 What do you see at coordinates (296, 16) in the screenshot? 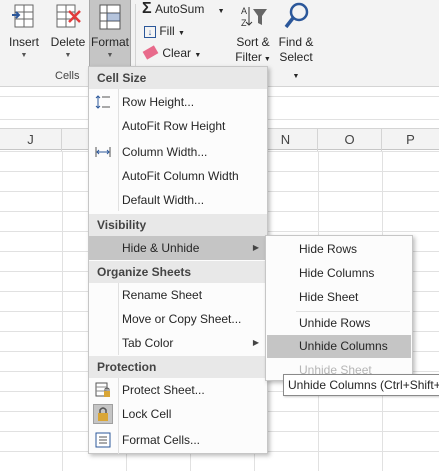
I see `magnifier-icon` at bounding box center [296, 16].